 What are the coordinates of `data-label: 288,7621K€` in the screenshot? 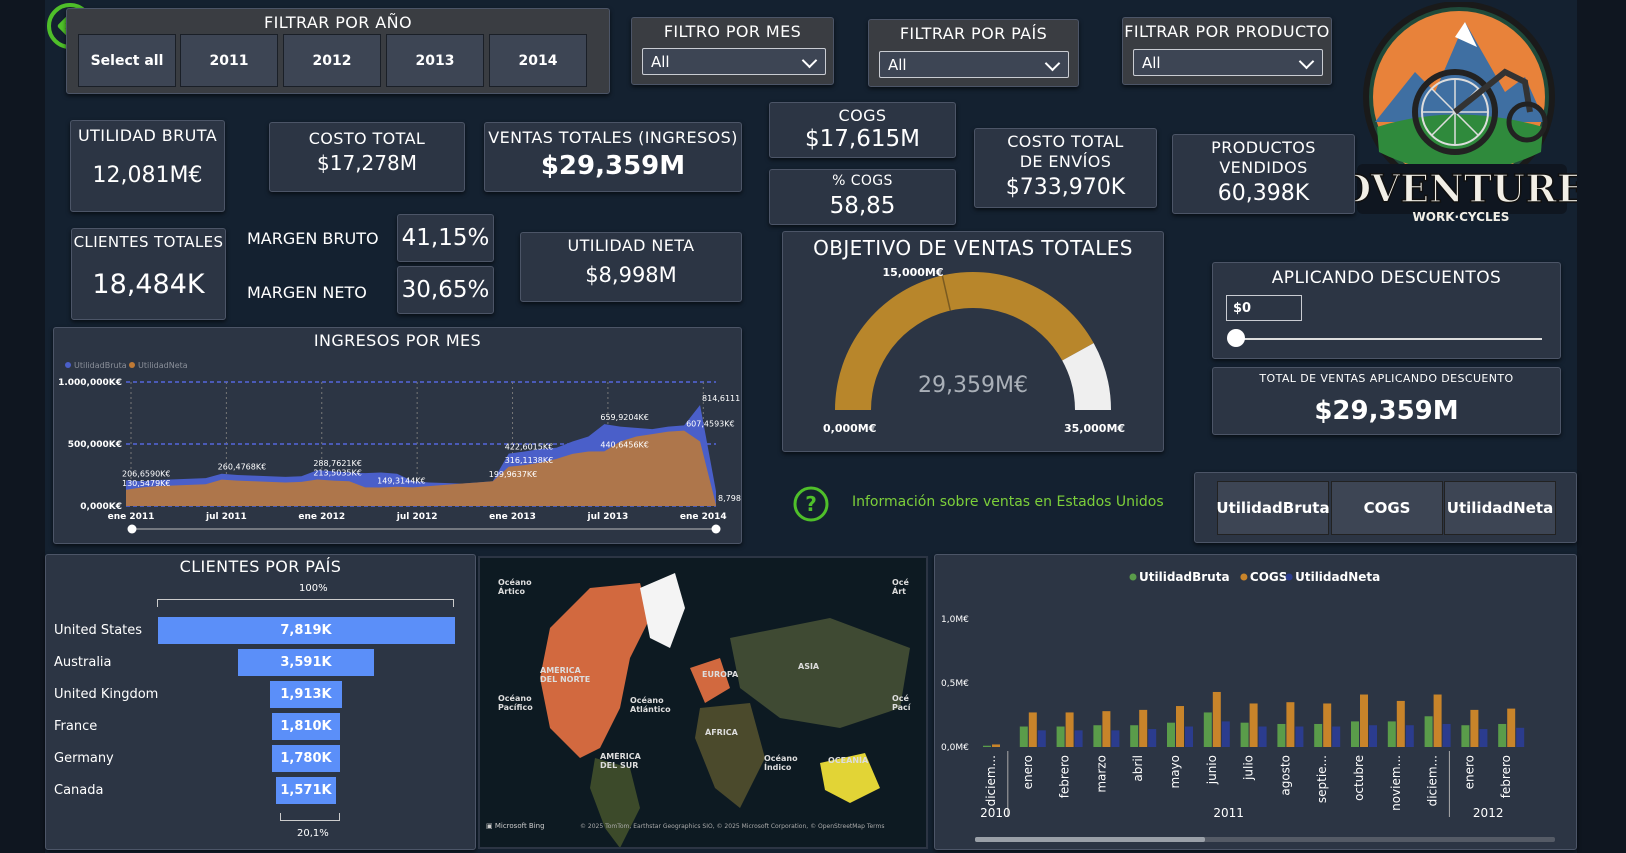 It's located at (337, 463).